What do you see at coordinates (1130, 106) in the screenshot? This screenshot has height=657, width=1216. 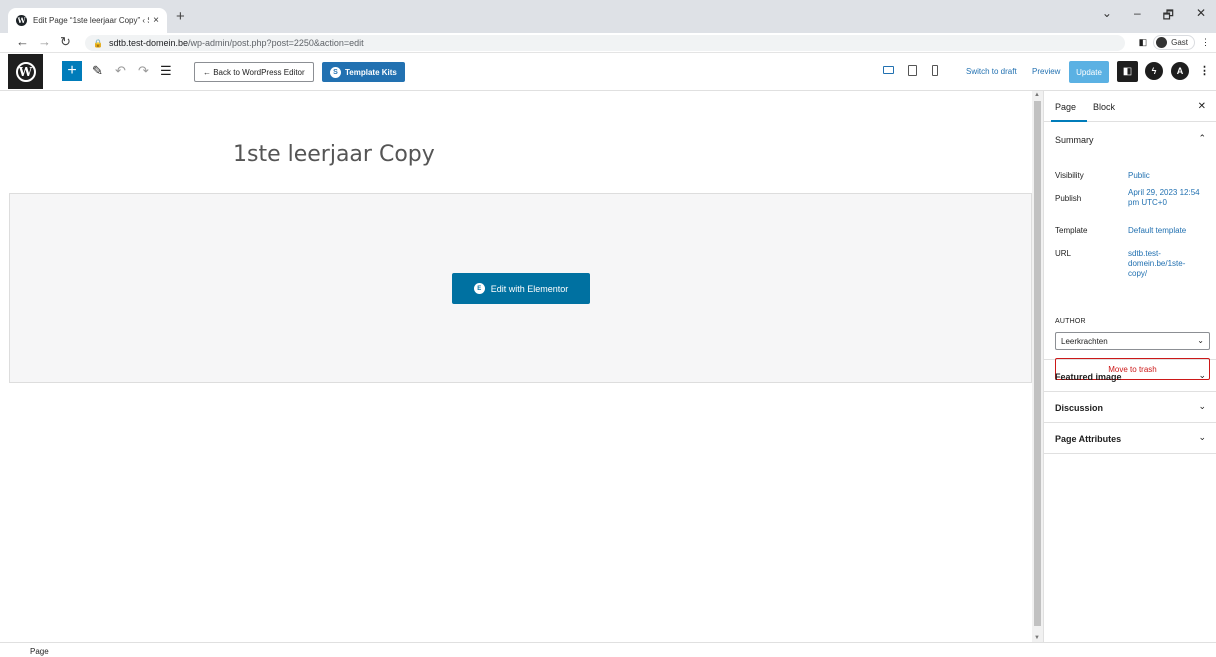 I see `sidebar-tabs: Page Block ✕` at bounding box center [1130, 106].